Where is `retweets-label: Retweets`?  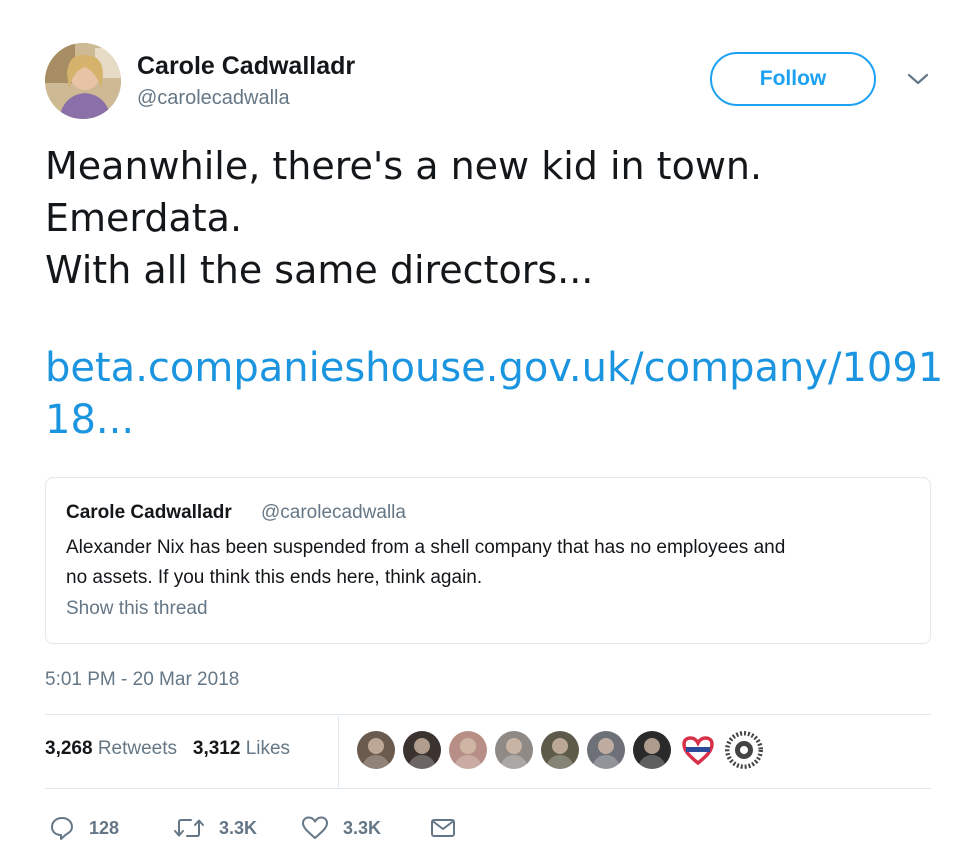 retweets-label: Retweets is located at coordinates (137, 748).